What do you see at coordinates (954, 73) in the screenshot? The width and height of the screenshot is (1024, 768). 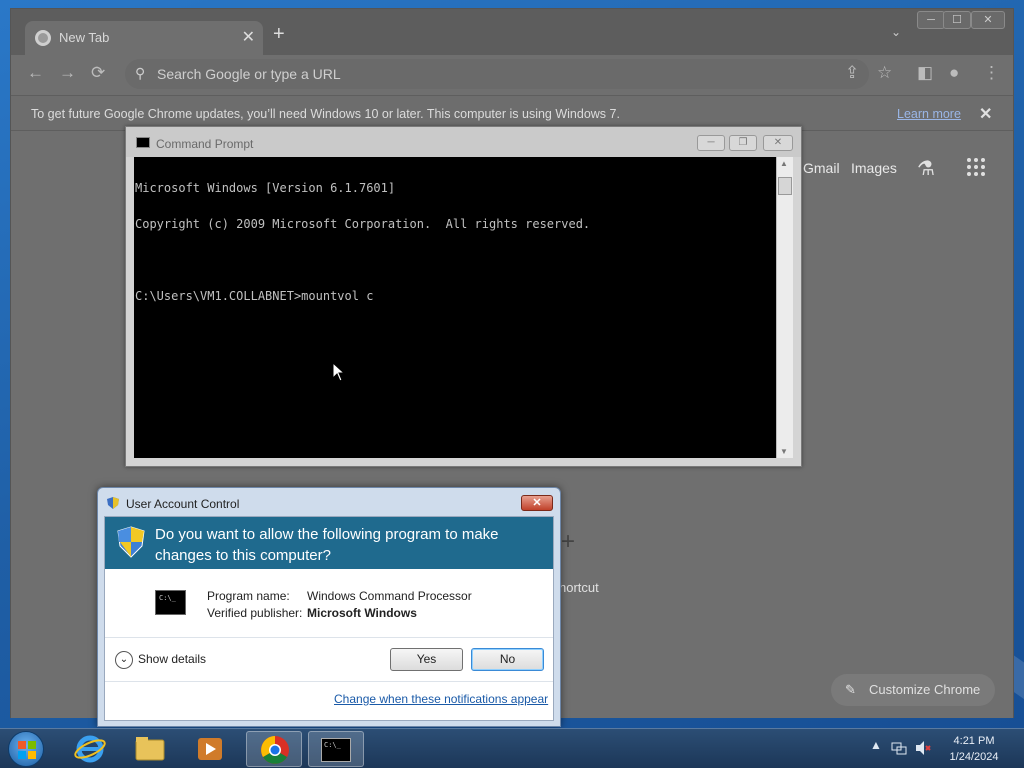 I see `profile-icon: ●` at bounding box center [954, 73].